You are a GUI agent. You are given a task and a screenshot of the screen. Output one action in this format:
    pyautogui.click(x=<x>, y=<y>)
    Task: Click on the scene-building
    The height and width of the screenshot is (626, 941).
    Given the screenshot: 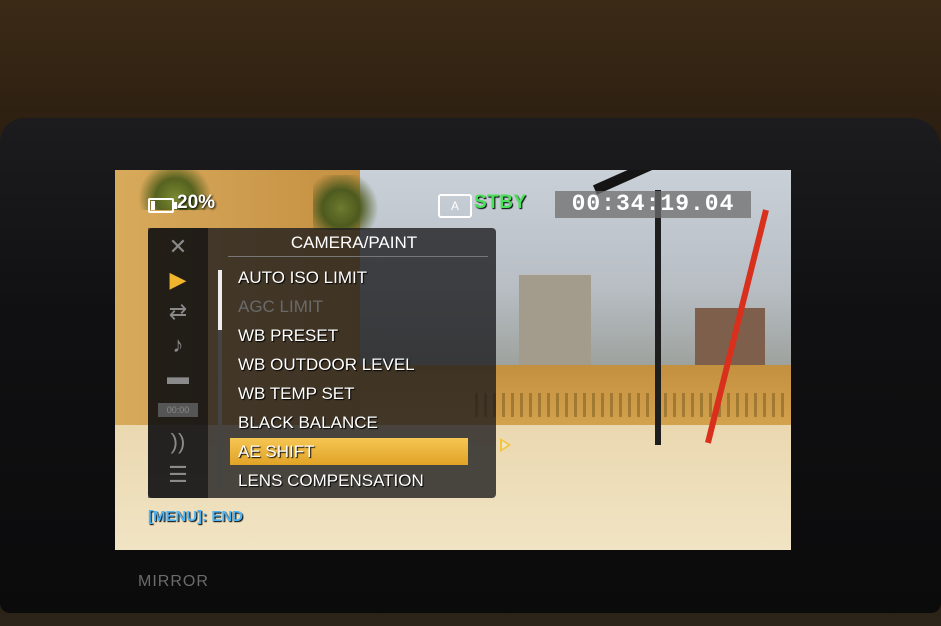 What is the action you would take?
    pyautogui.click(x=555, y=320)
    